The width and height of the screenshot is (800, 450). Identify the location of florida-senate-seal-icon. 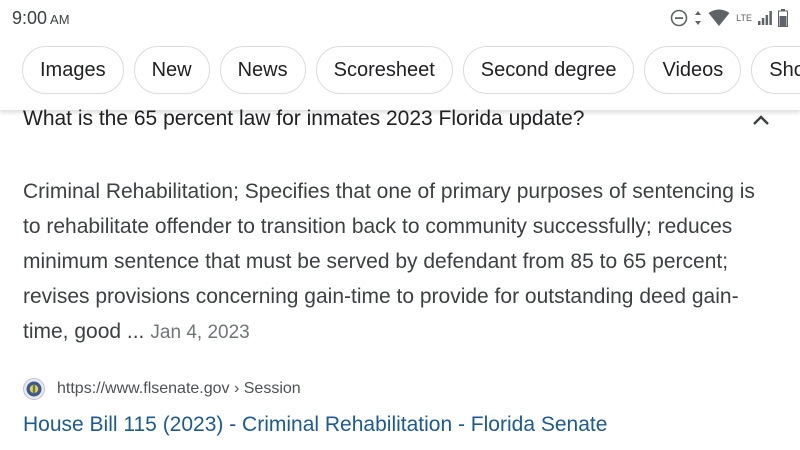
(34, 389).